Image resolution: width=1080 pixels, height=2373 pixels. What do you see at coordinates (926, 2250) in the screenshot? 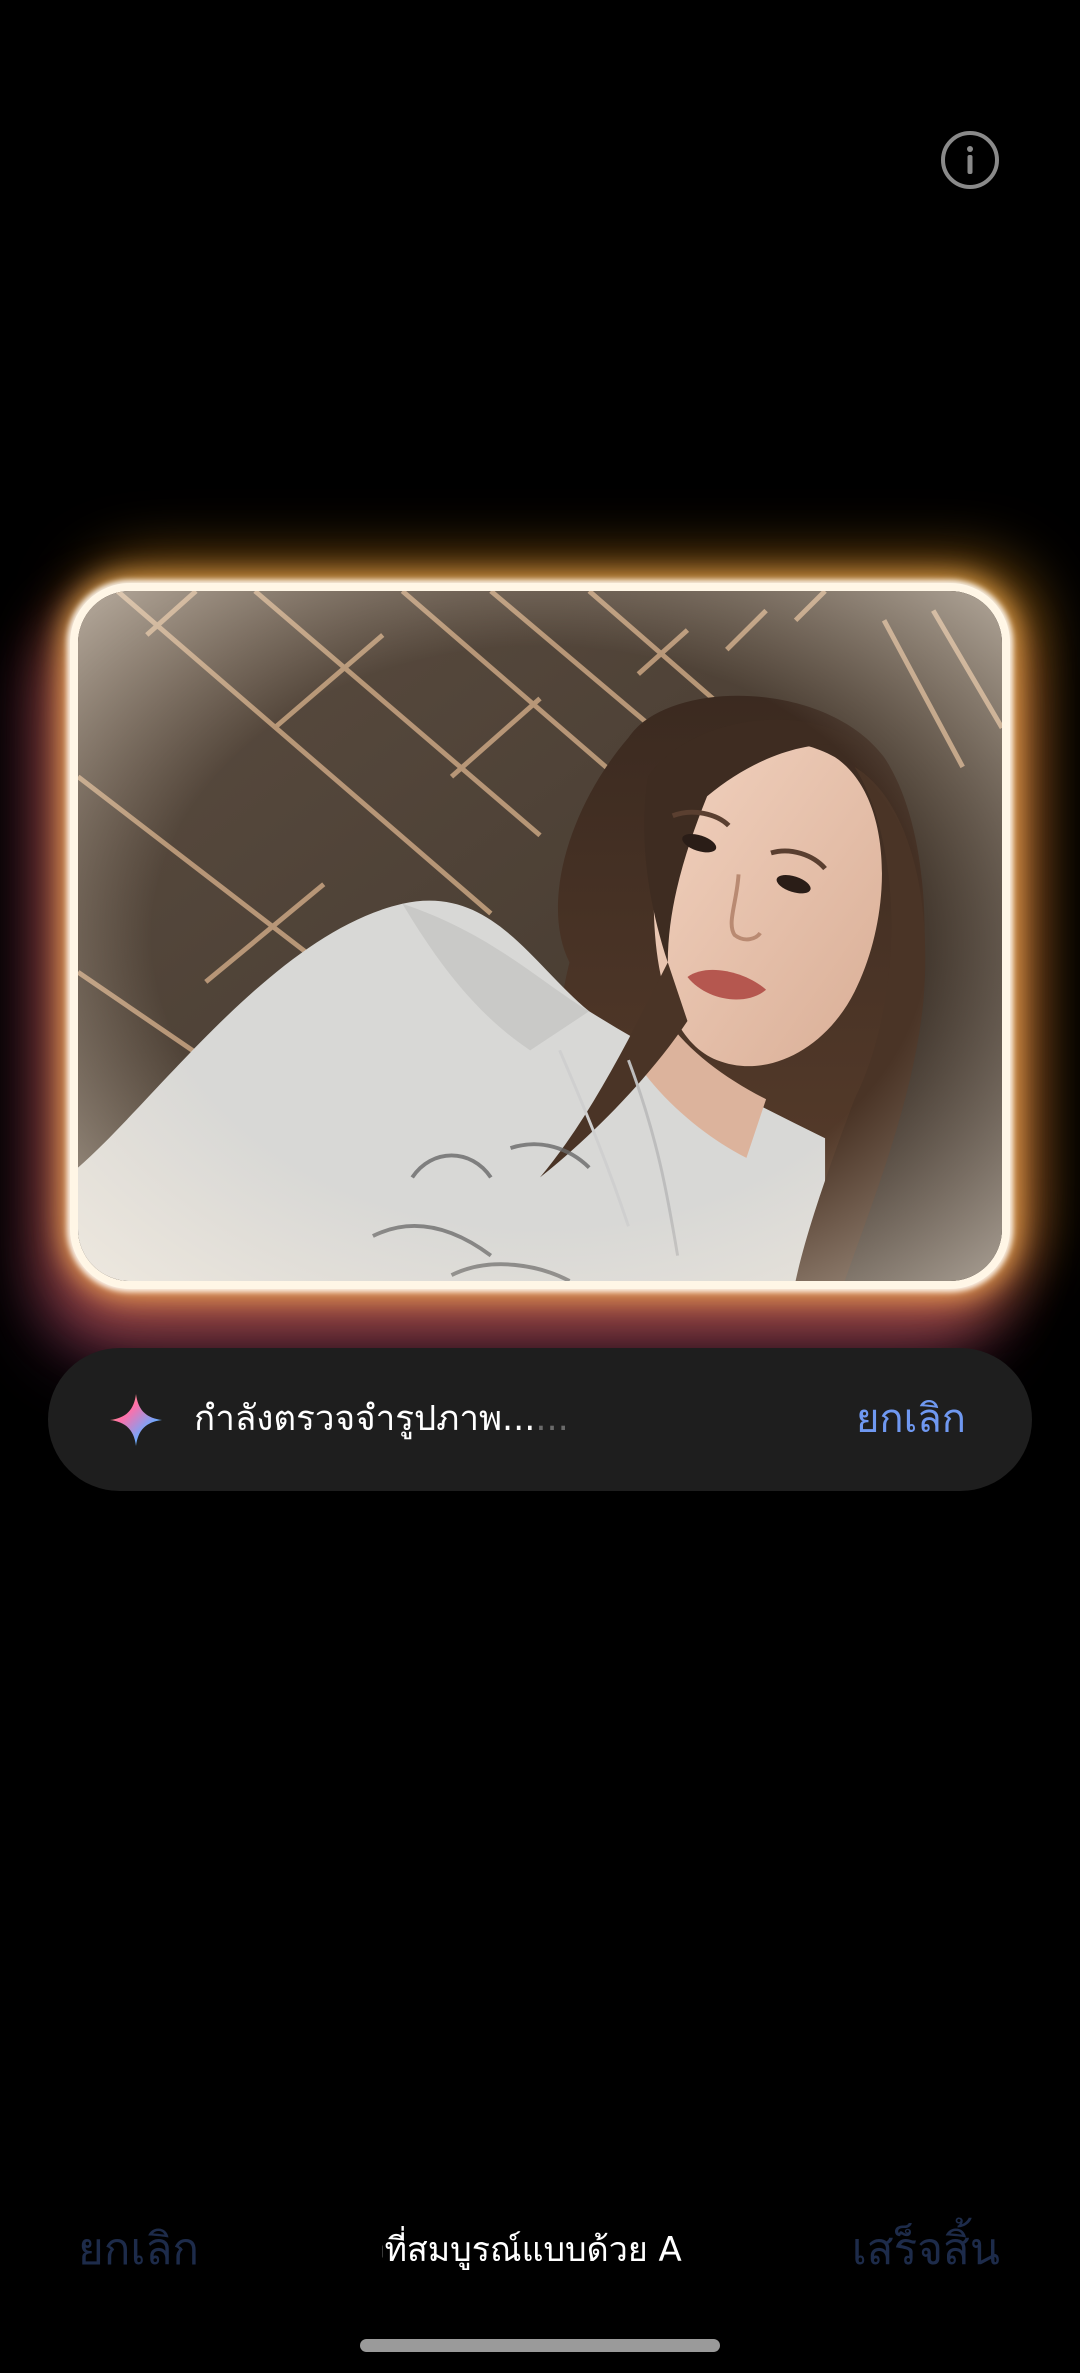
I see `done-button: เสร็จสิ้น` at bounding box center [926, 2250].